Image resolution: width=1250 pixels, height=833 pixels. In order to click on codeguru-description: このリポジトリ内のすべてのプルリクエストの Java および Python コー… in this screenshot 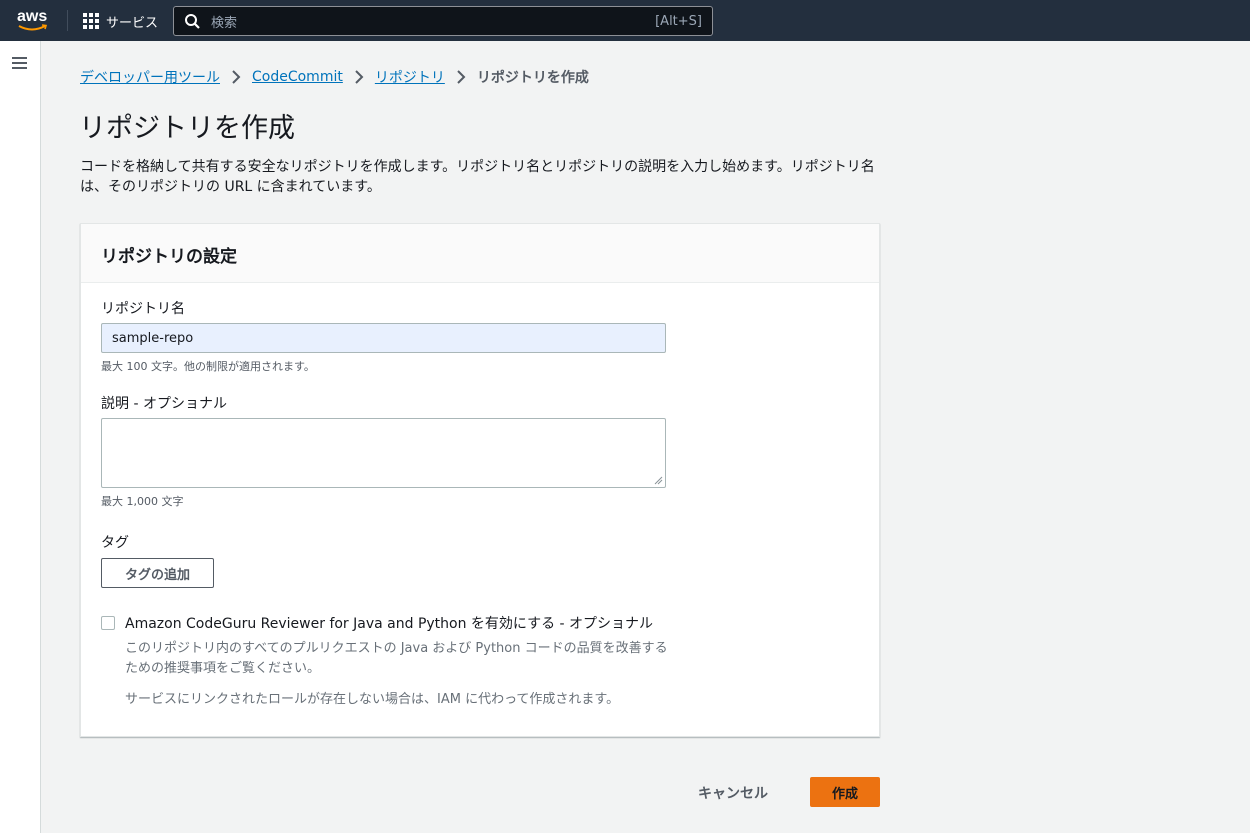, I will do `click(396, 658)`.